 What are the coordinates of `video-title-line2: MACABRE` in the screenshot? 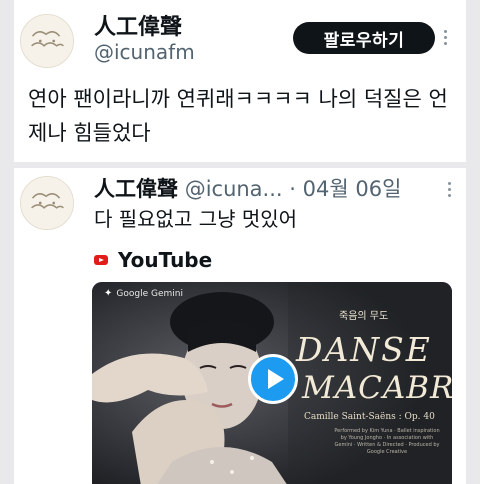 It's located at (377, 388).